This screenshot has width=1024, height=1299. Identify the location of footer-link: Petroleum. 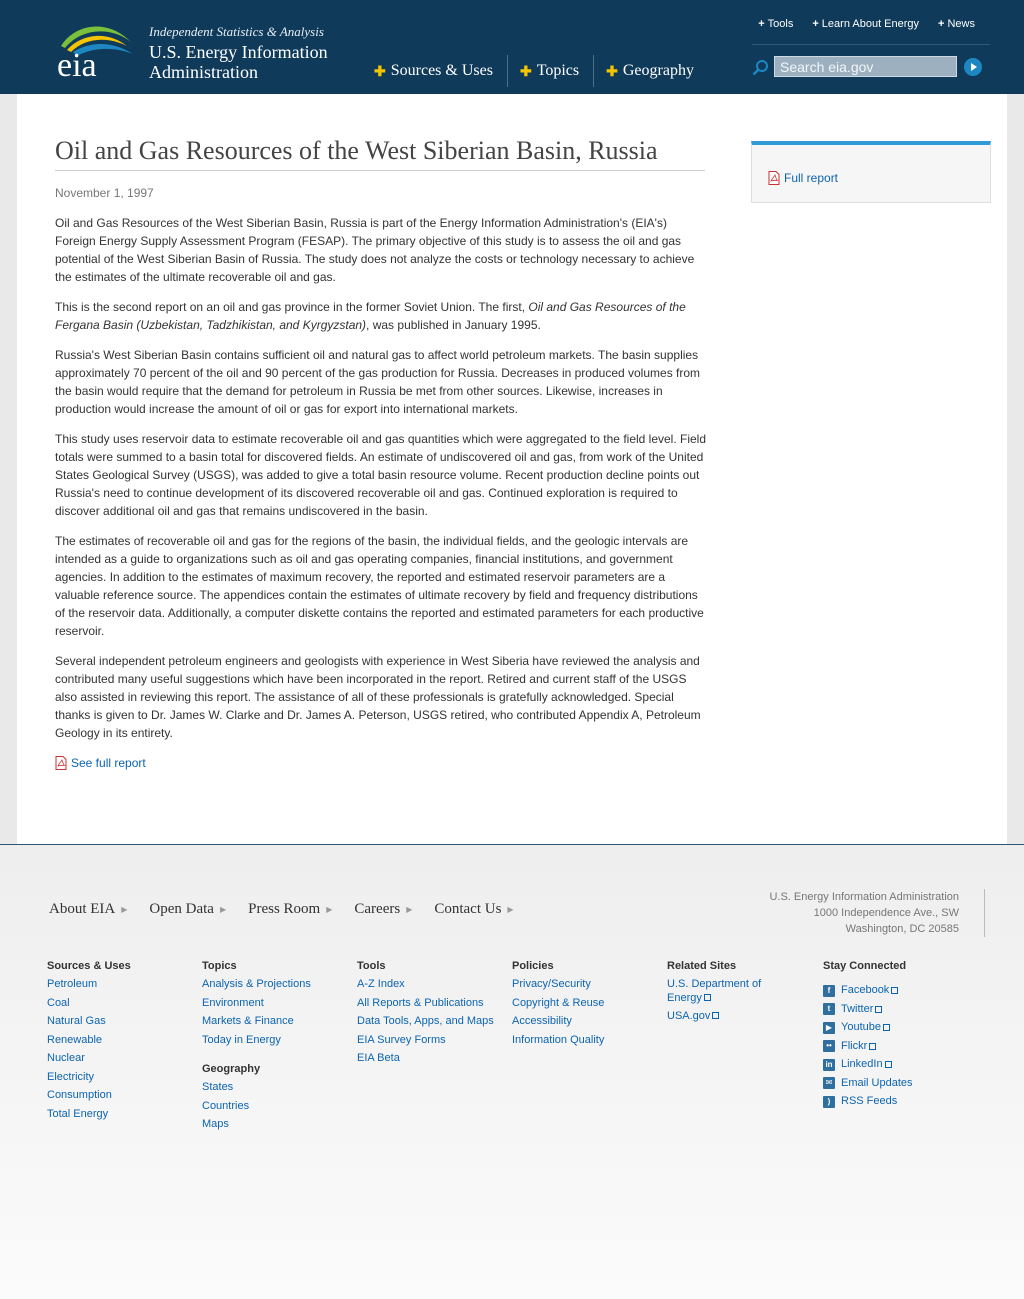
(89, 985).